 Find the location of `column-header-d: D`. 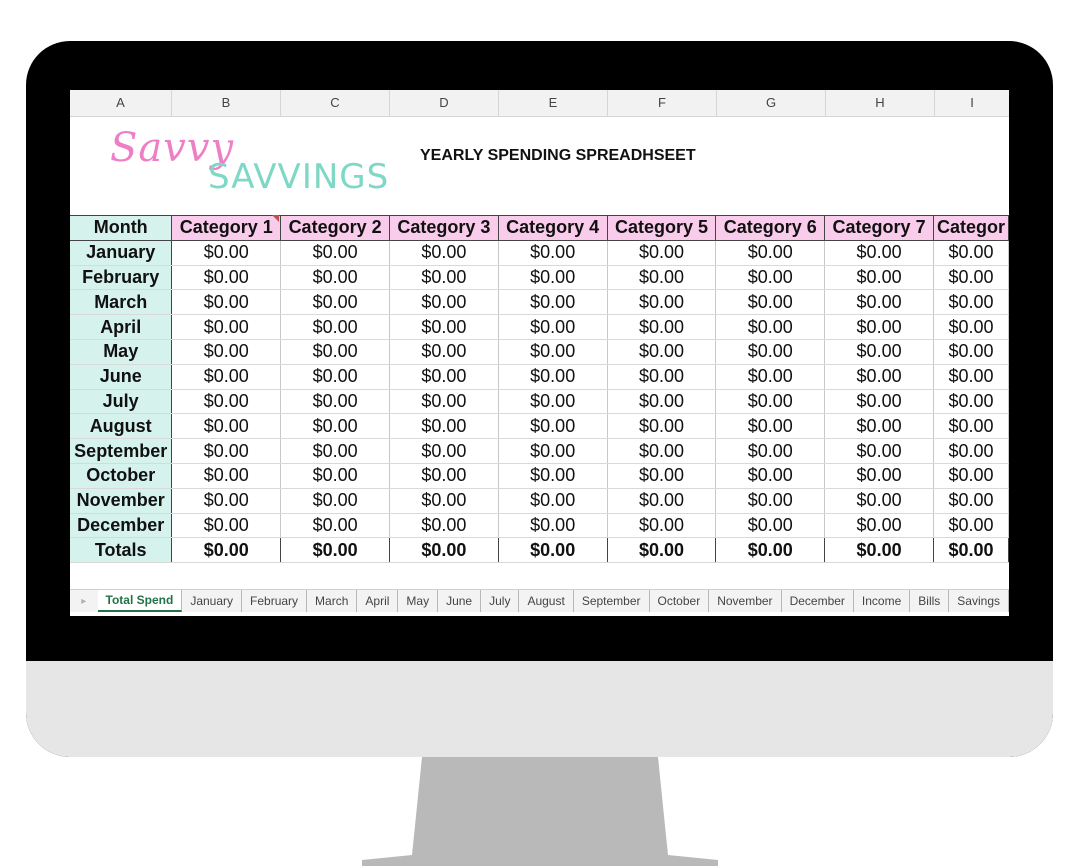

column-header-d: D is located at coordinates (444, 103).